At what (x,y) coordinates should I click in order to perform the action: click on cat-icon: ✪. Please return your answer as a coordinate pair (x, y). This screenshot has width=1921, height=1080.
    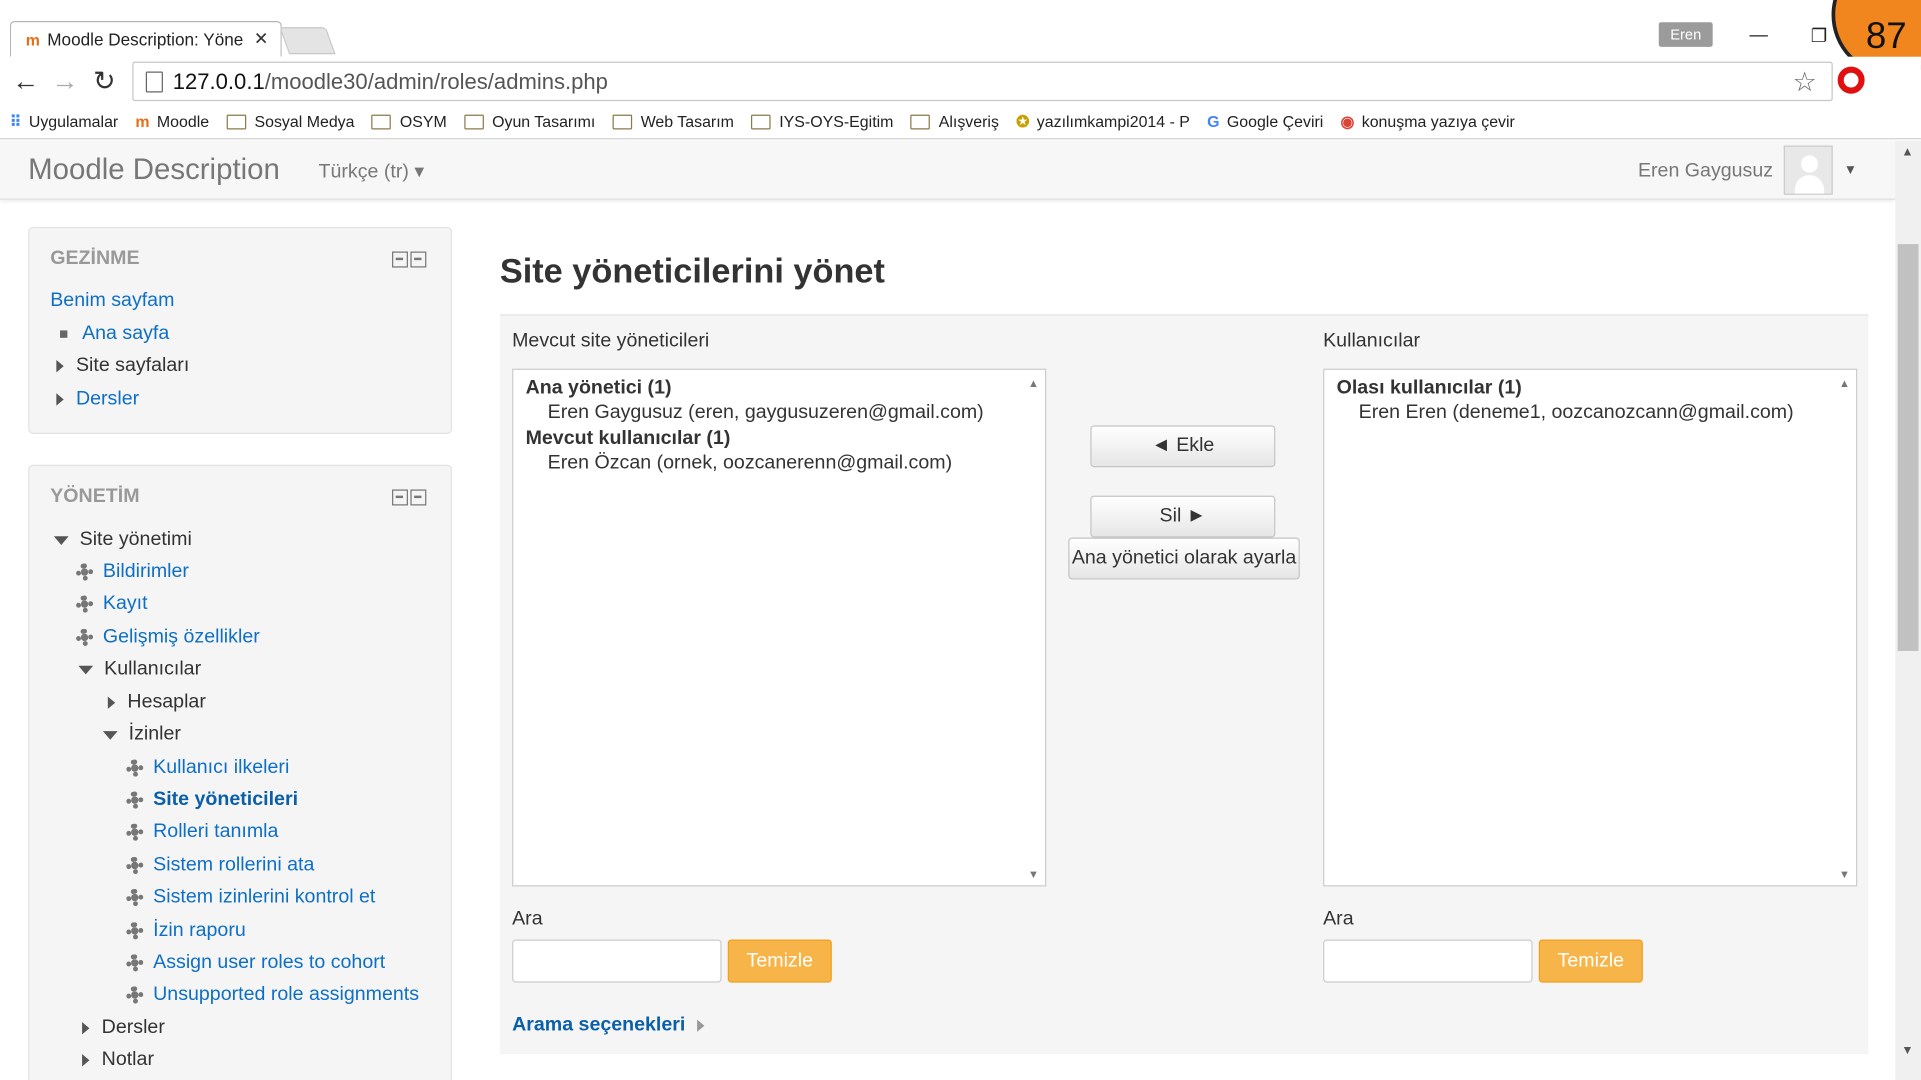
    Looking at the image, I should click on (1023, 121).